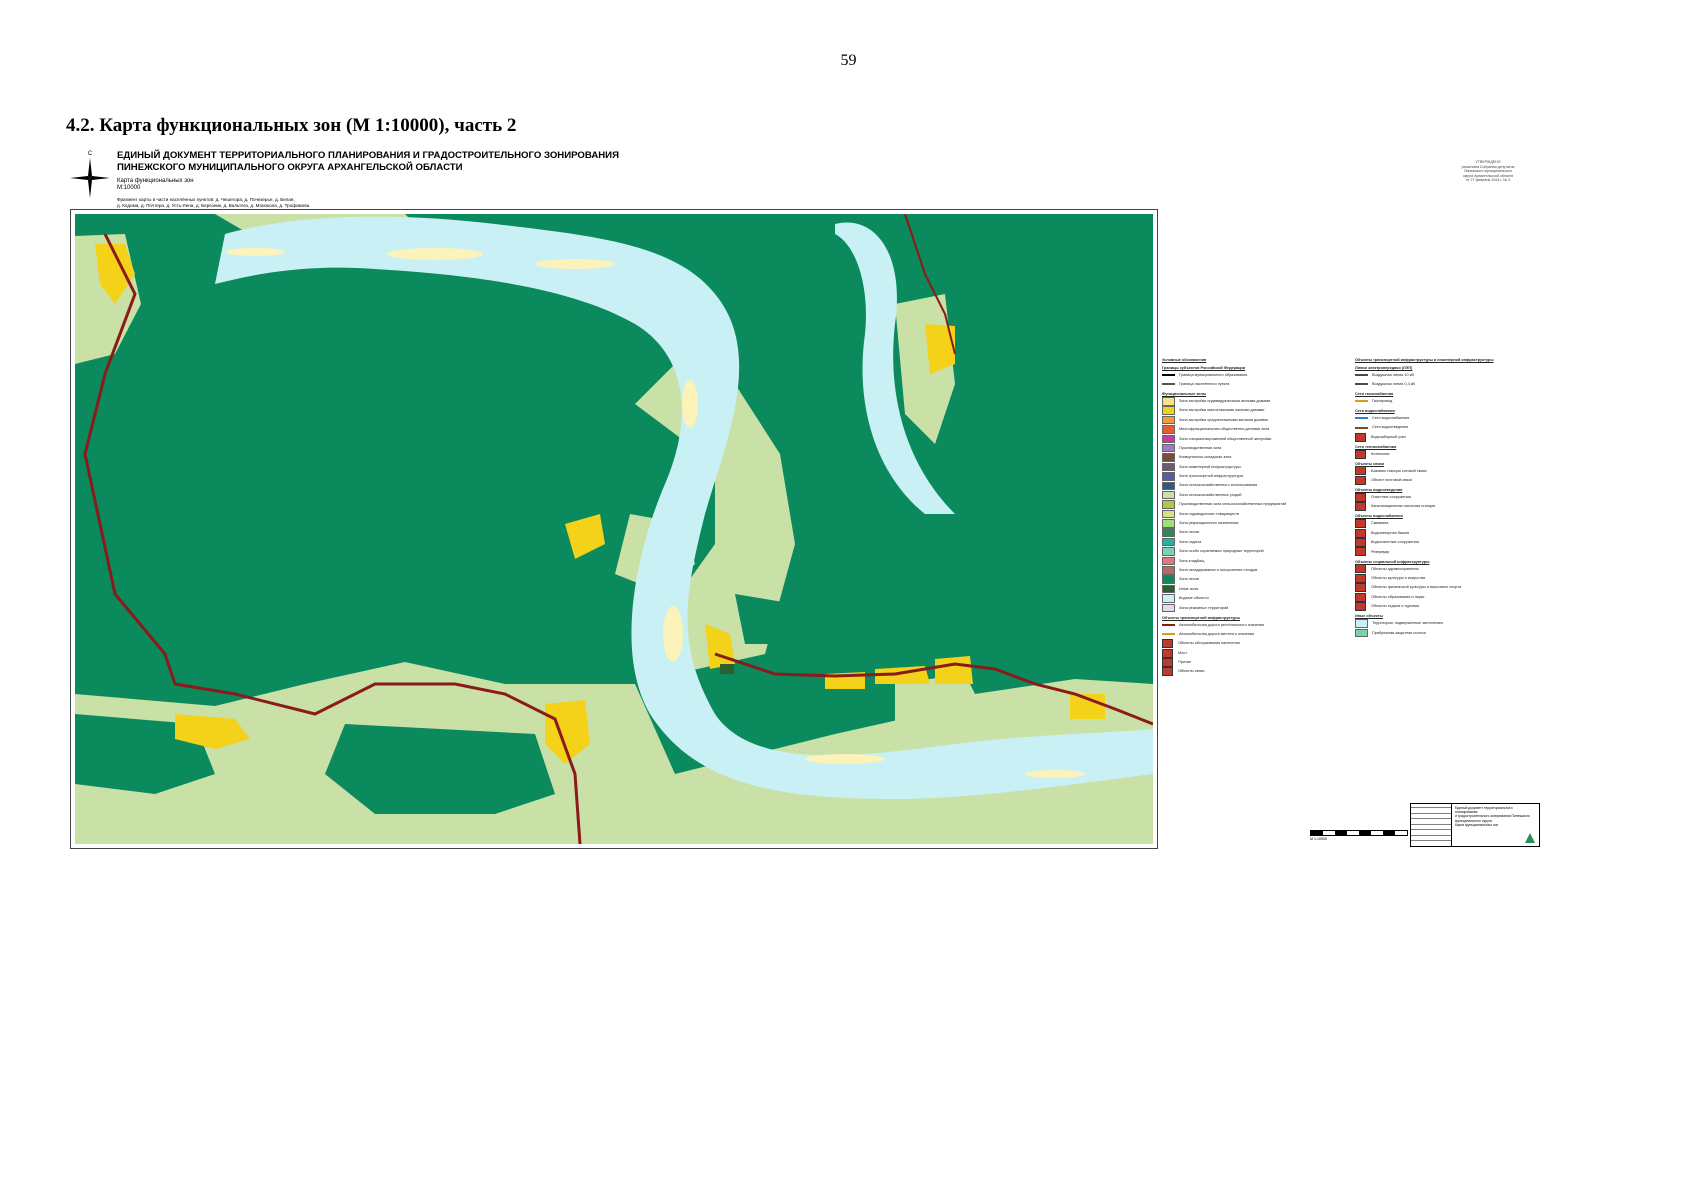 This screenshot has height=1200, width=1697. Describe the element at coordinates (1450, 454) in the screenshot. I see `legend-item: Котельная` at that location.